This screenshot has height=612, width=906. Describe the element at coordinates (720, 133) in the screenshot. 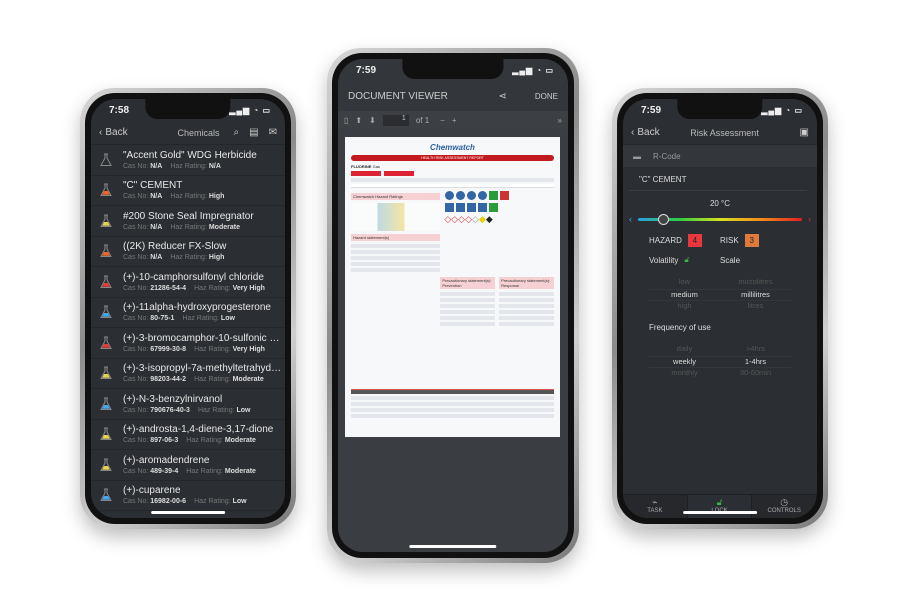

I see `nav-bar: ‹ Back Risk Assessment ▣` at that location.